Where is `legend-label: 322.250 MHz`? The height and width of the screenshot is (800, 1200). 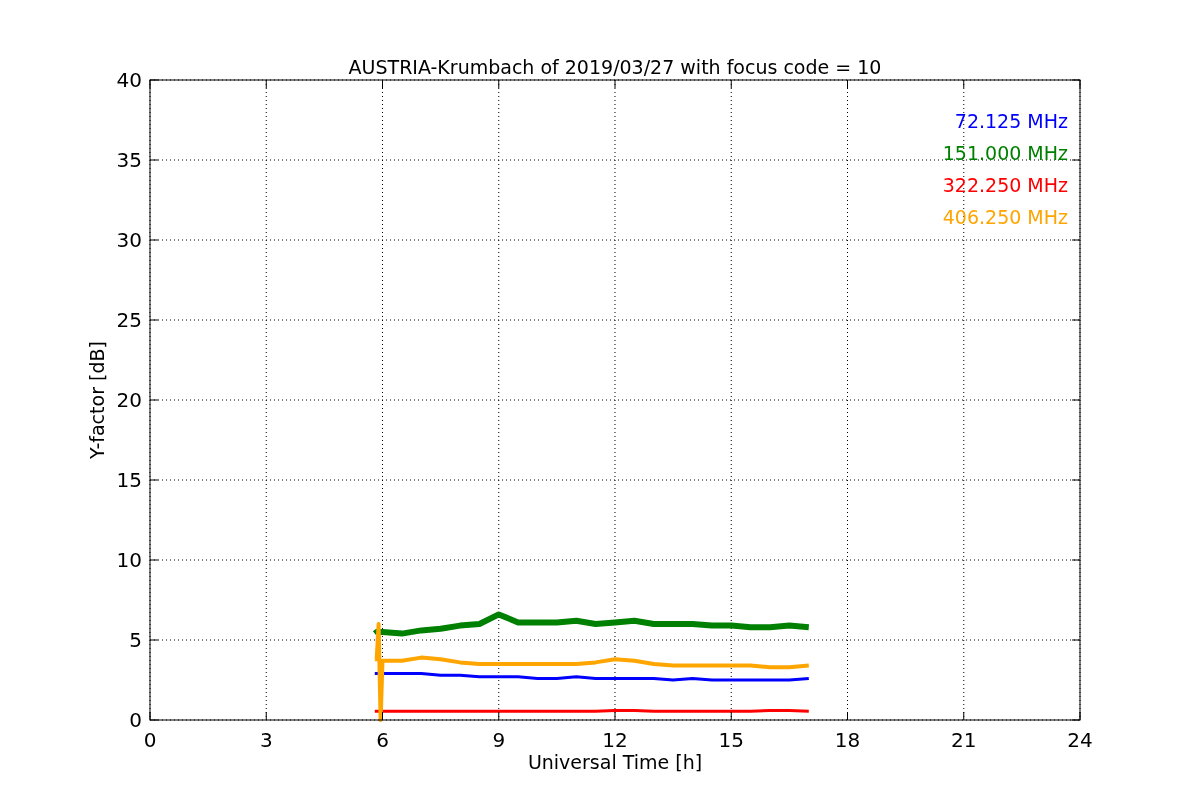
legend-label: 322.250 MHz is located at coordinates (1005, 185).